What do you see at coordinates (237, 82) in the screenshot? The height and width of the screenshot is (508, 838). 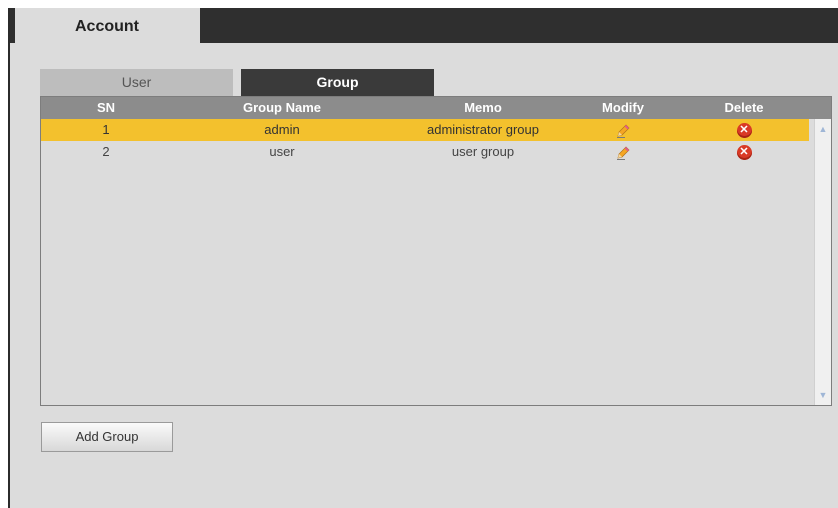 I see `subtab-bar: User Group` at bounding box center [237, 82].